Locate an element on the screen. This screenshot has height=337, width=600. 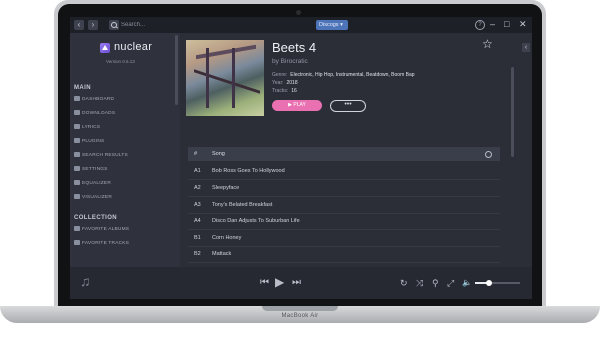
play-album-button: ▶ PLAY is located at coordinates (297, 105).